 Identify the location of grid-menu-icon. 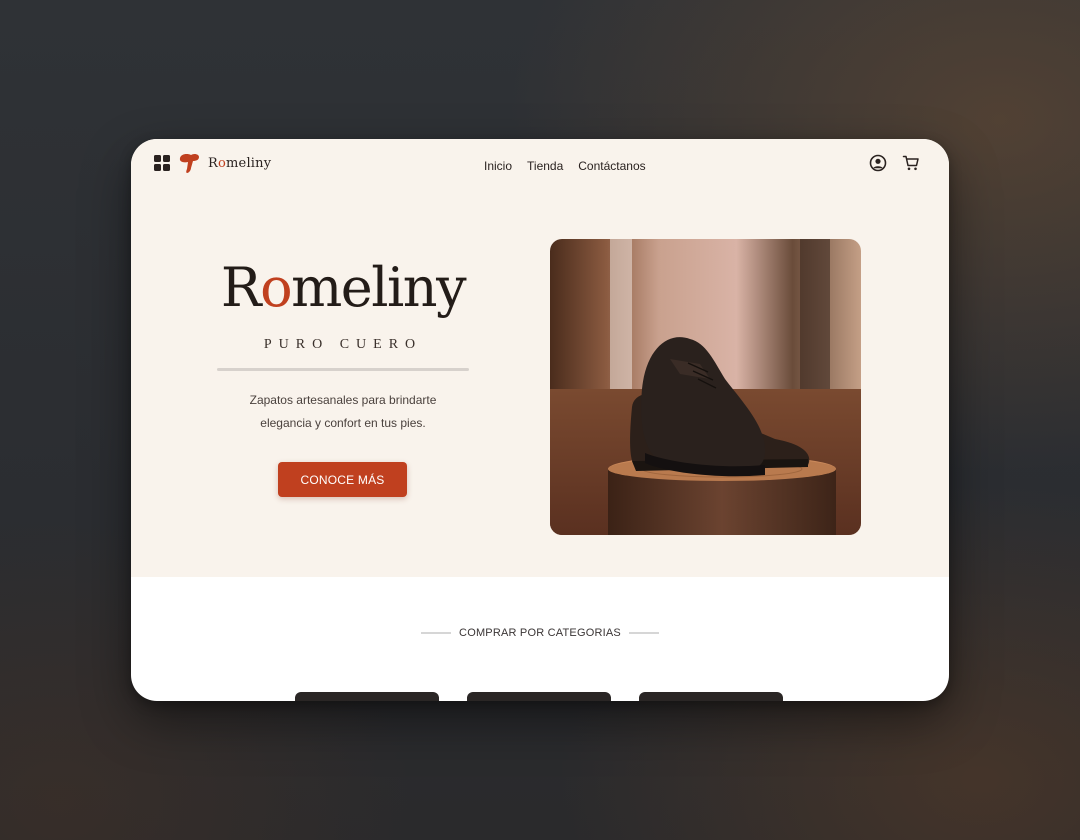
(162, 163).